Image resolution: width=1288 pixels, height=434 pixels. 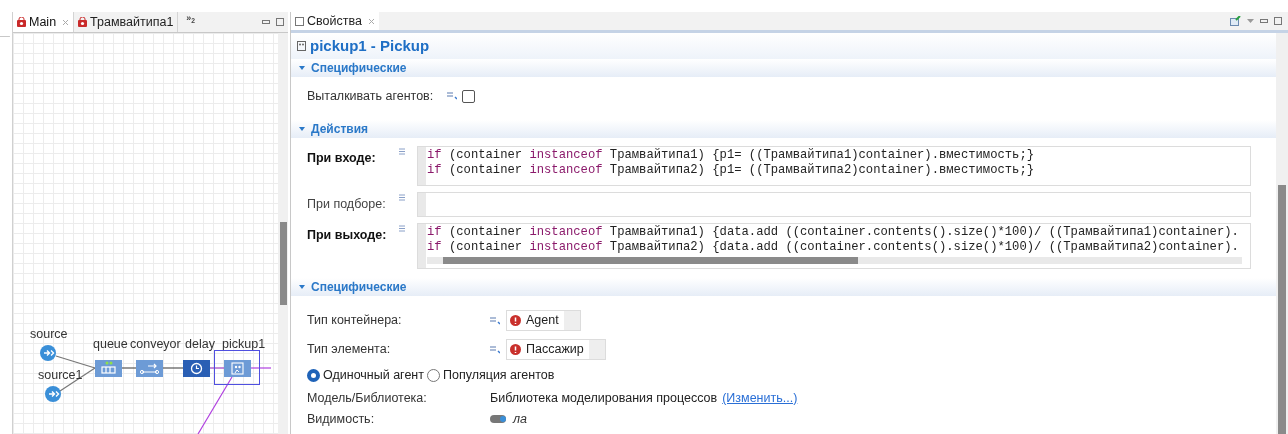 I want to click on field-label: Тип контейнера:, so click(x=355, y=321).